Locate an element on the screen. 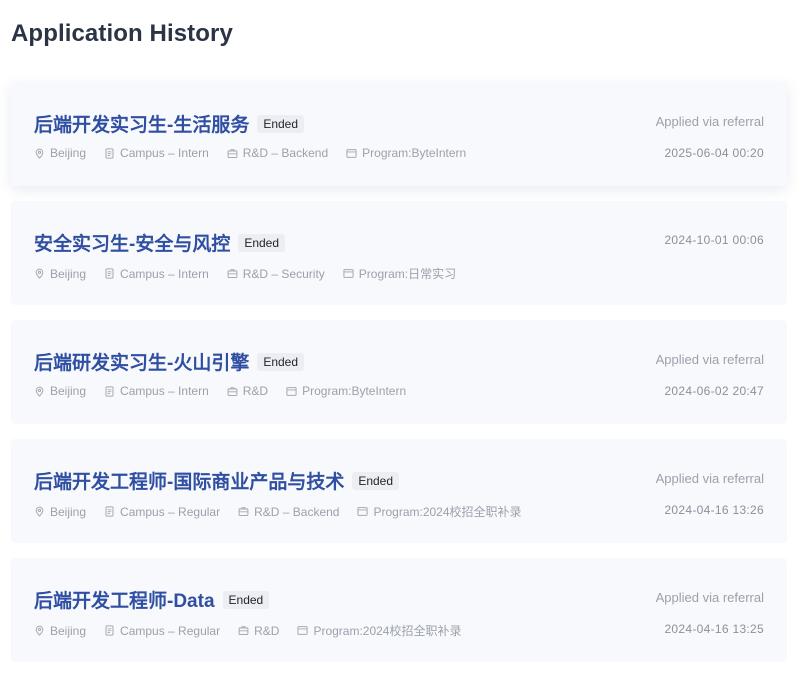 This screenshot has height=677, width=800. job-title-row: 后端开发实习生-生活服务 Ended is located at coordinates (169, 123).